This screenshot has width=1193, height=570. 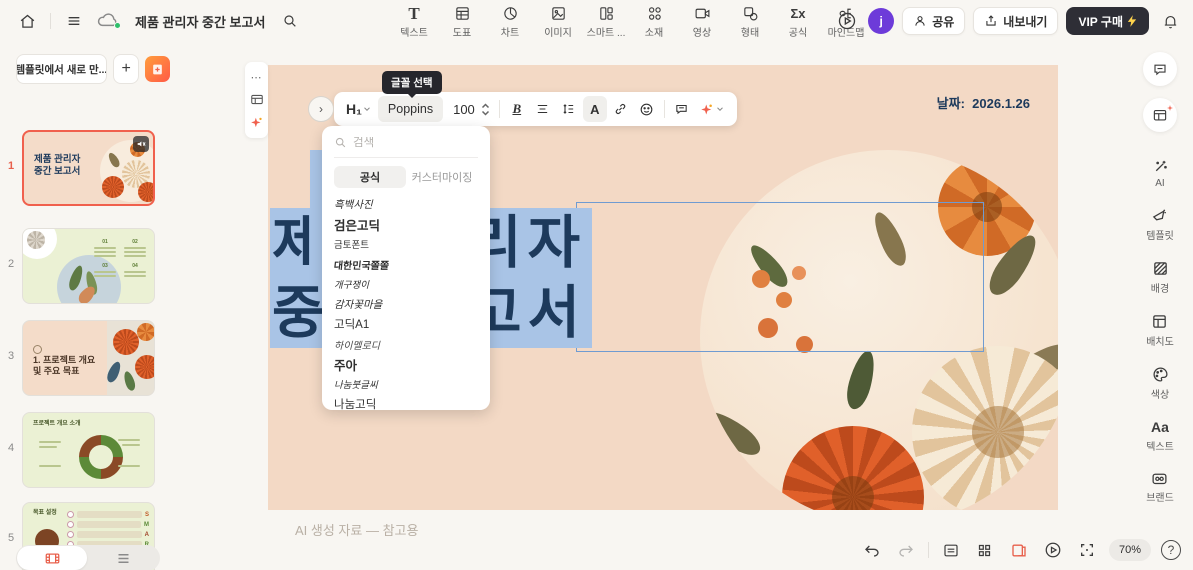 What do you see at coordinates (52, 558) in the screenshot?
I see `filmstrip-view-button` at bounding box center [52, 558].